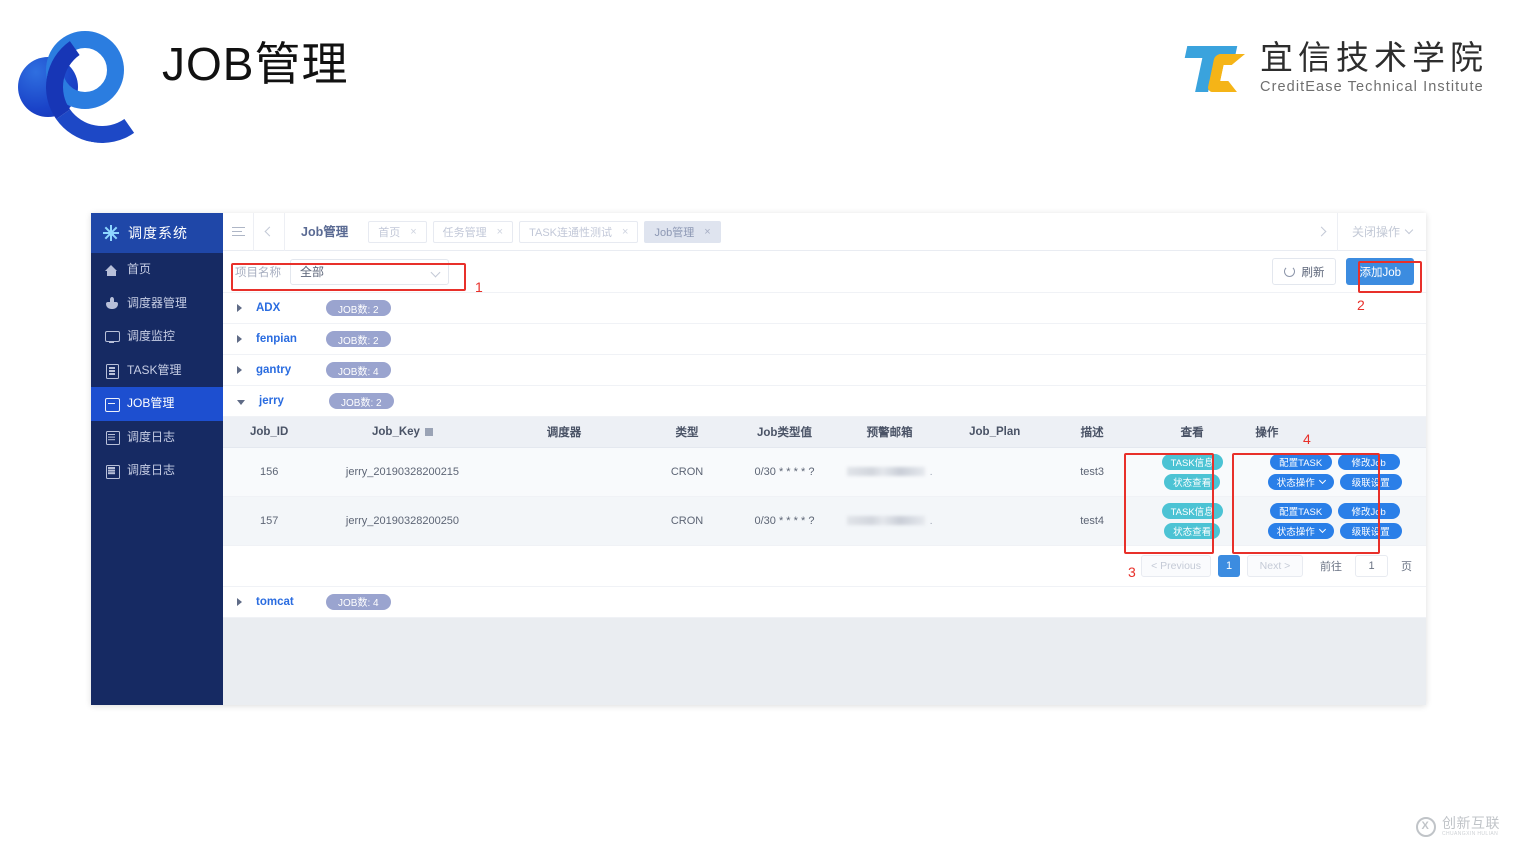  I want to click on hamburger-icon, so click(238, 231).